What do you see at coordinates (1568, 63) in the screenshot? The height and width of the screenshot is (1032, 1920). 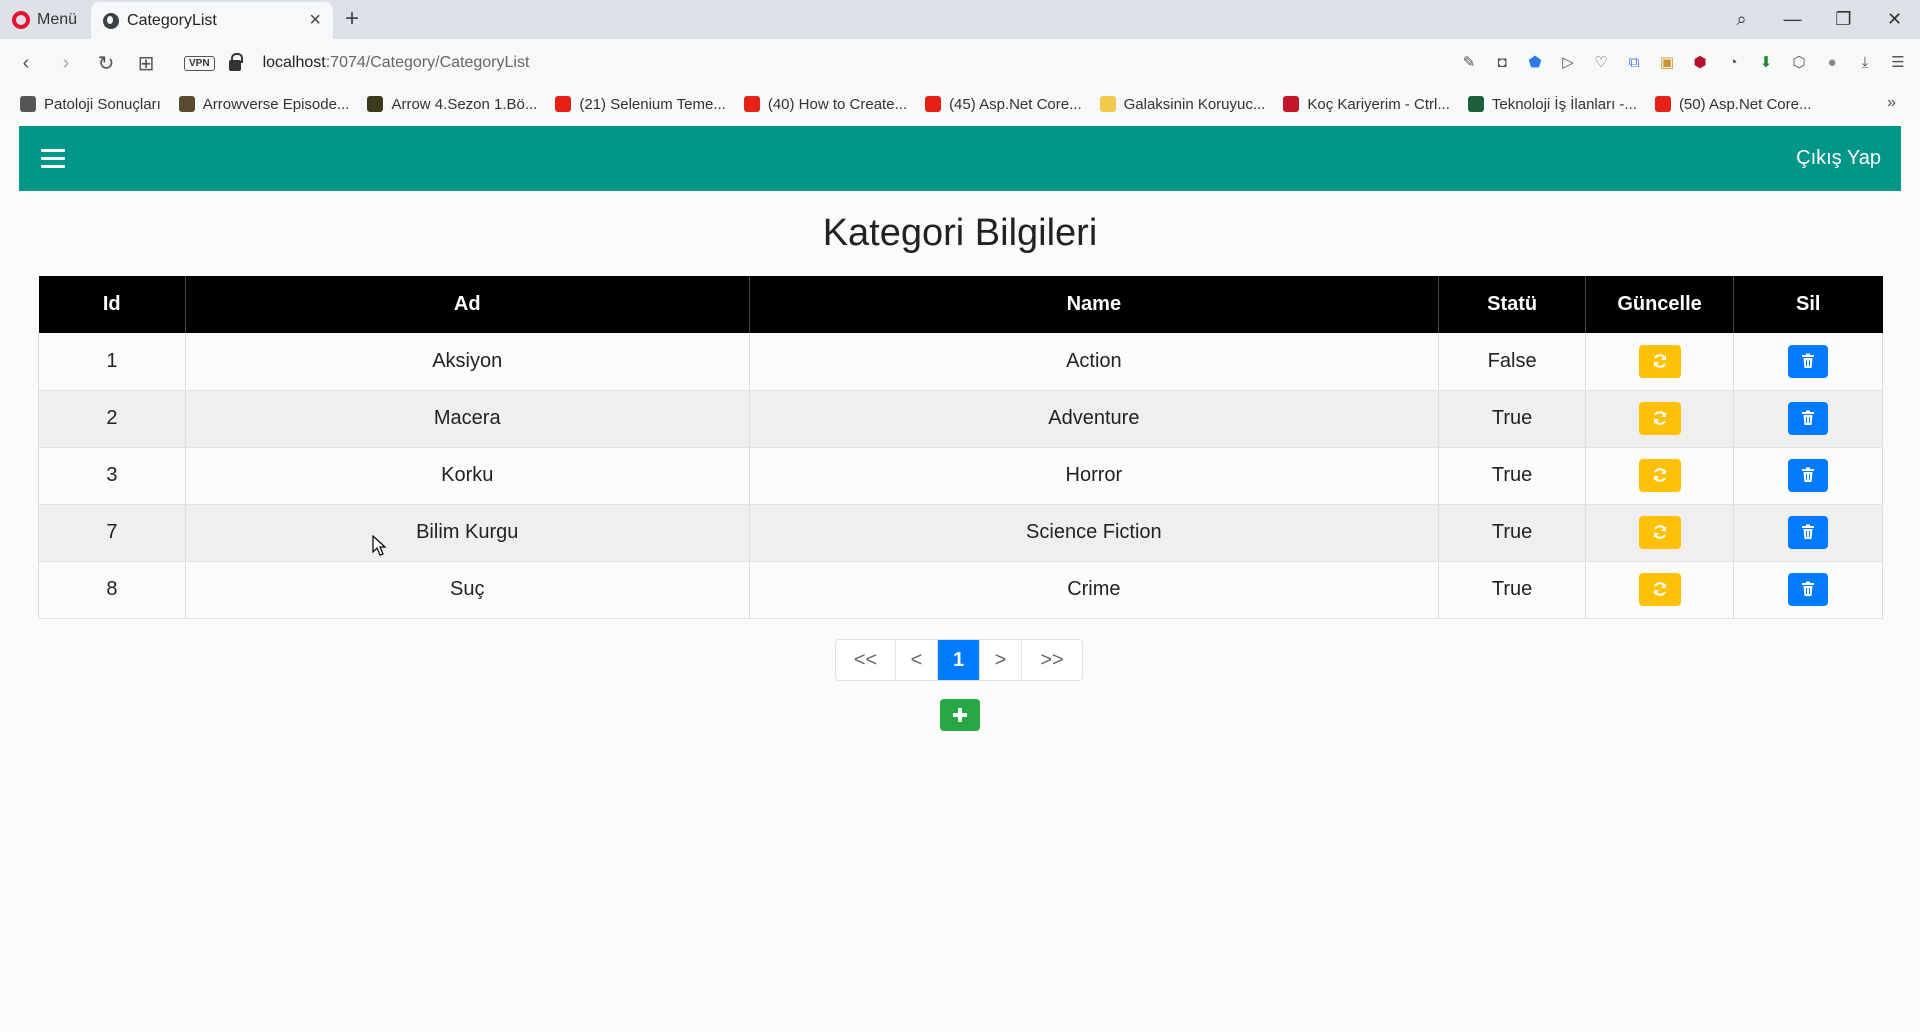 I see `send-icon: ▷` at bounding box center [1568, 63].